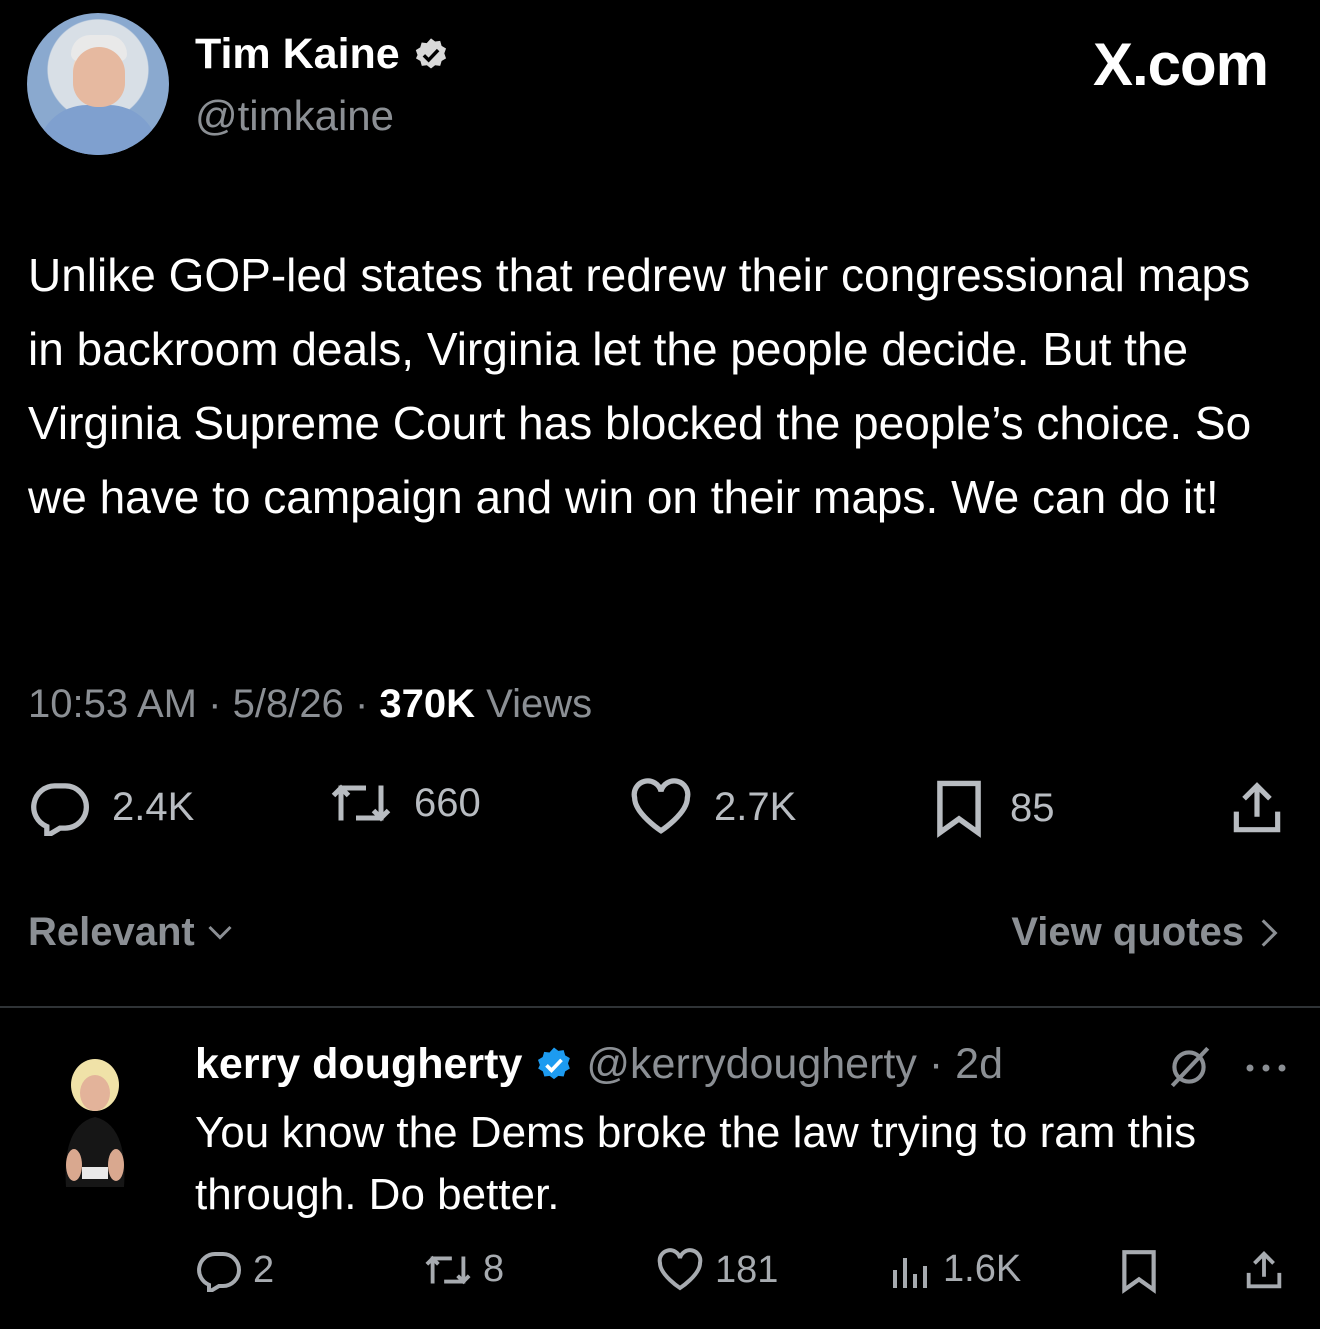 The width and height of the screenshot is (1320, 1329). I want to click on reply-views-button: 1.6K, so click(955, 1269).